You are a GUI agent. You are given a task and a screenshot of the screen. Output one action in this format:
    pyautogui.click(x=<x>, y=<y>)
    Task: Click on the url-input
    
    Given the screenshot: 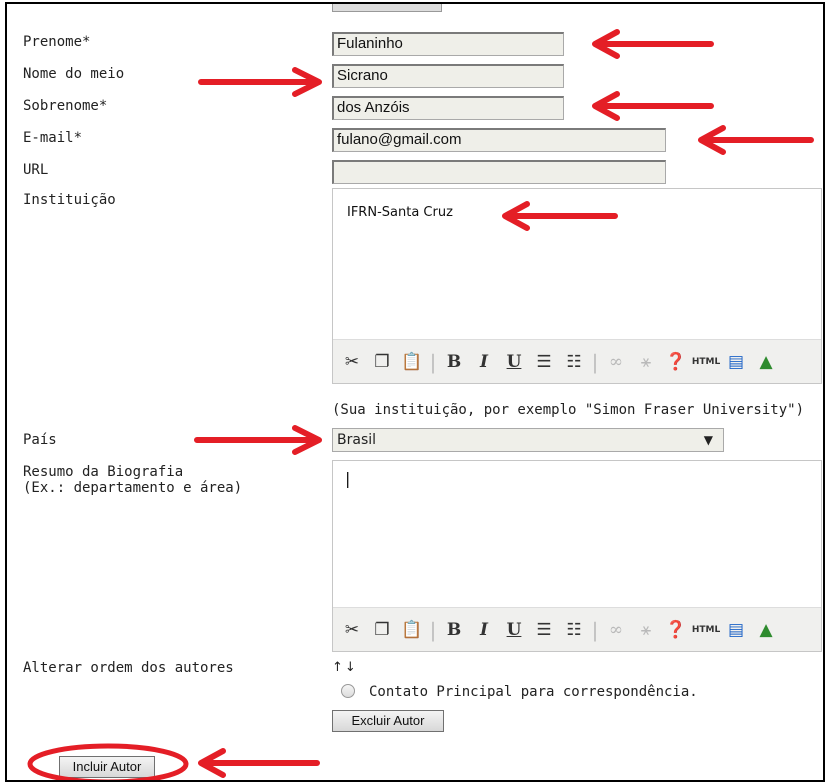 What is the action you would take?
    pyautogui.click(x=499, y=172)
    